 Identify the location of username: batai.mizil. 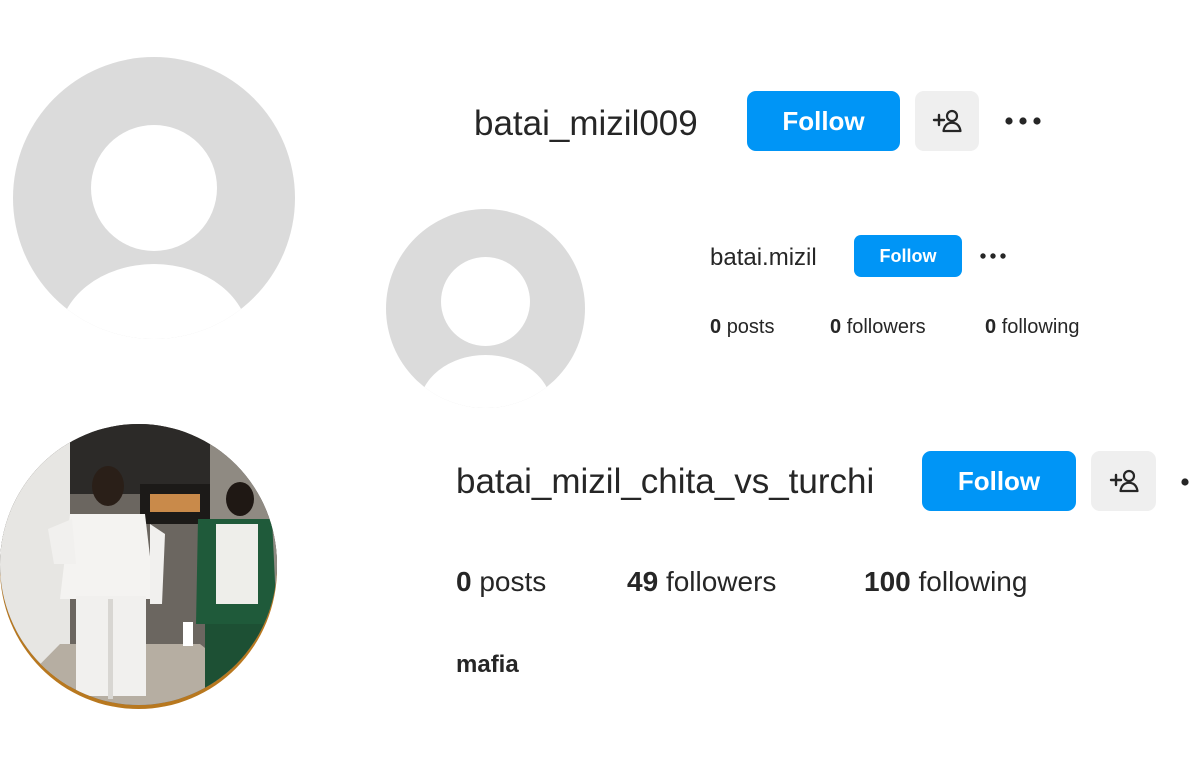
(763, 257).